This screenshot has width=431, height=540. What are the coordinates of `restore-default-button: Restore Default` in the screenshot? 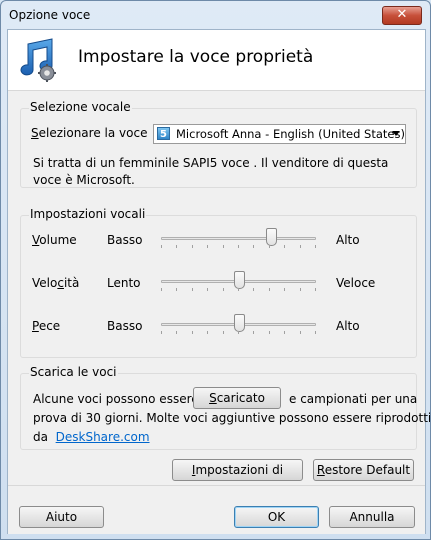 It's located at (363, 470).